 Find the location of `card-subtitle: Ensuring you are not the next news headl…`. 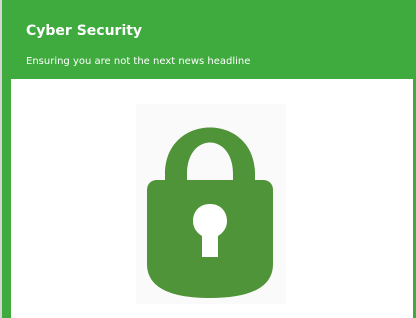

card-subtitle: Ensuring you are not the next news headl… is located at coordinates (138, 61).